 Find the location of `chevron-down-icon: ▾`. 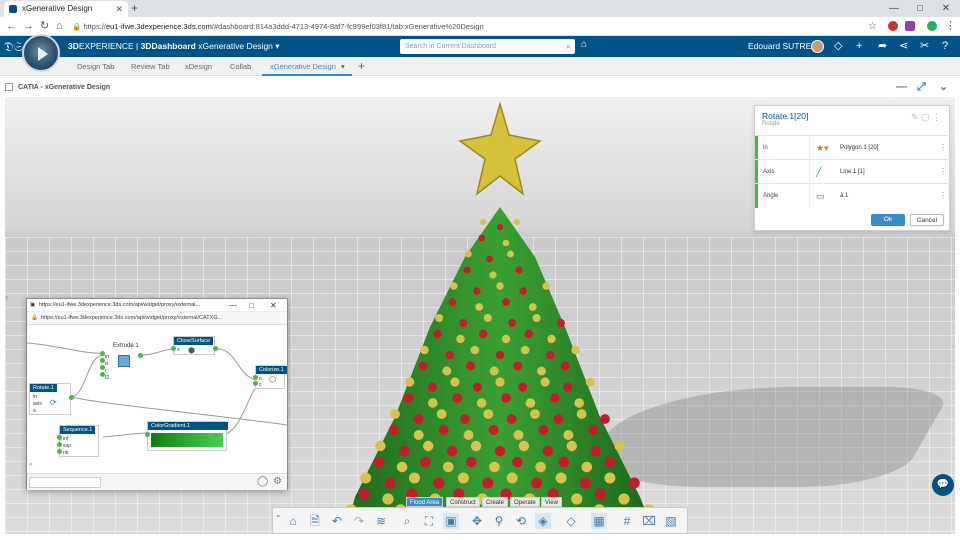

chevron-down-icon: ▾ is located at coordinates (277, 46).